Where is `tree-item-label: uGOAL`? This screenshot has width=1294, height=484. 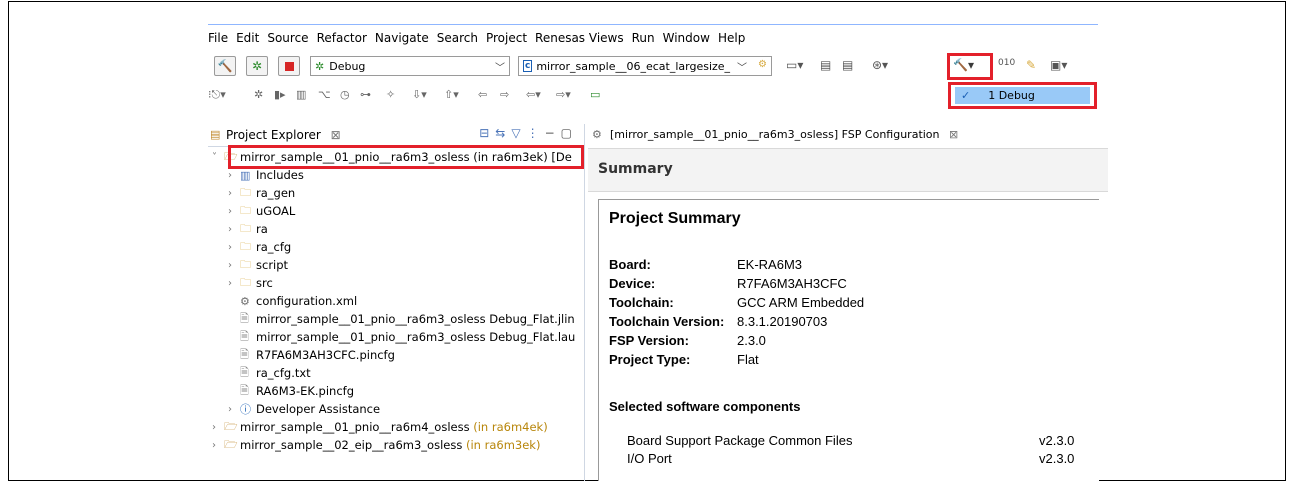 tree-item-label: uGOAL is located at coordinates (276, 211).